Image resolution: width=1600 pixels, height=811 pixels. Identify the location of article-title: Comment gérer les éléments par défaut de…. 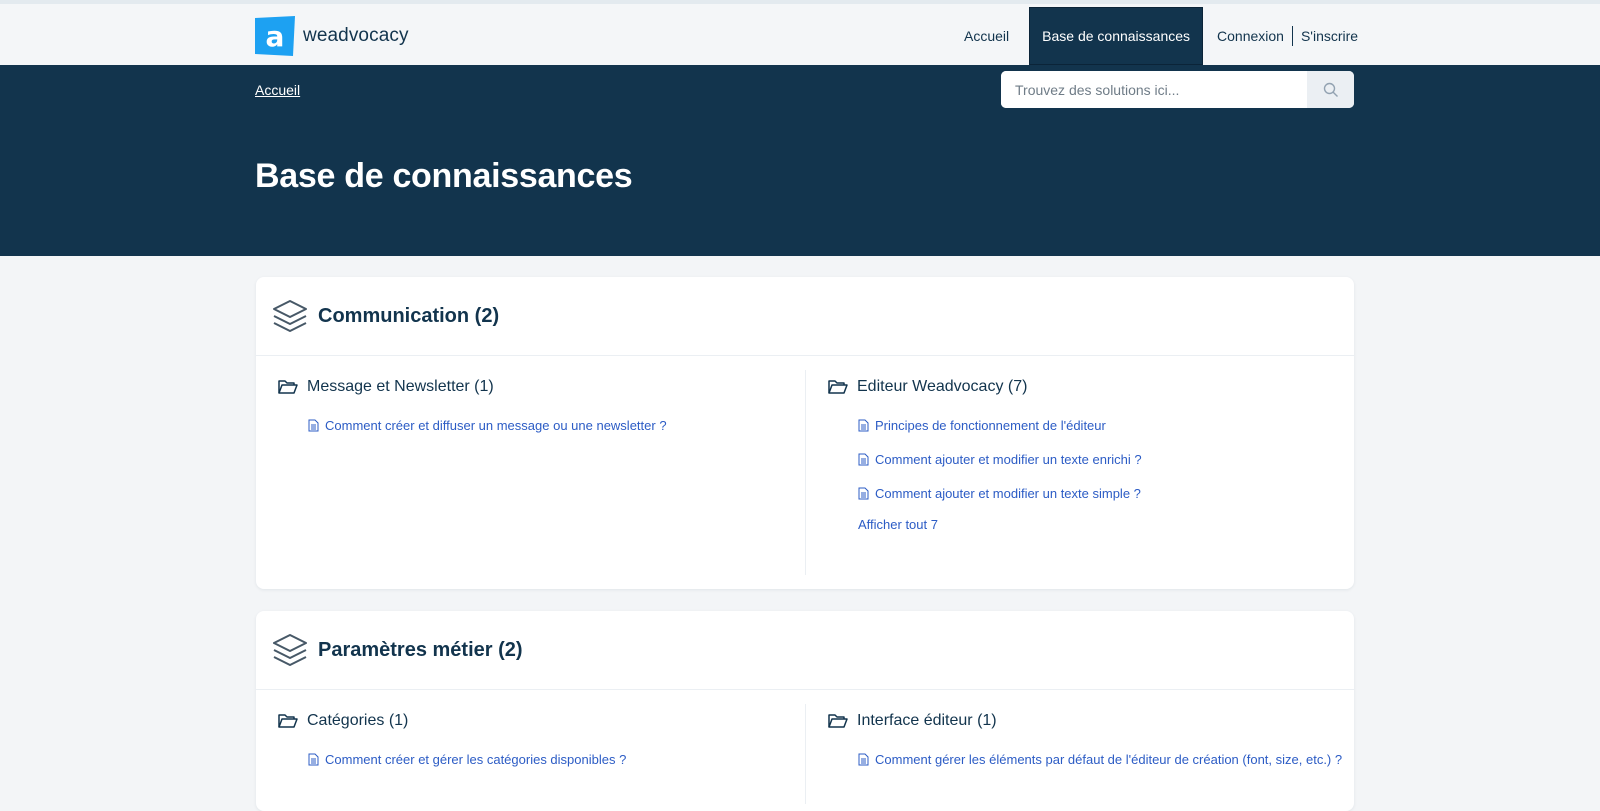
(1109, 759).